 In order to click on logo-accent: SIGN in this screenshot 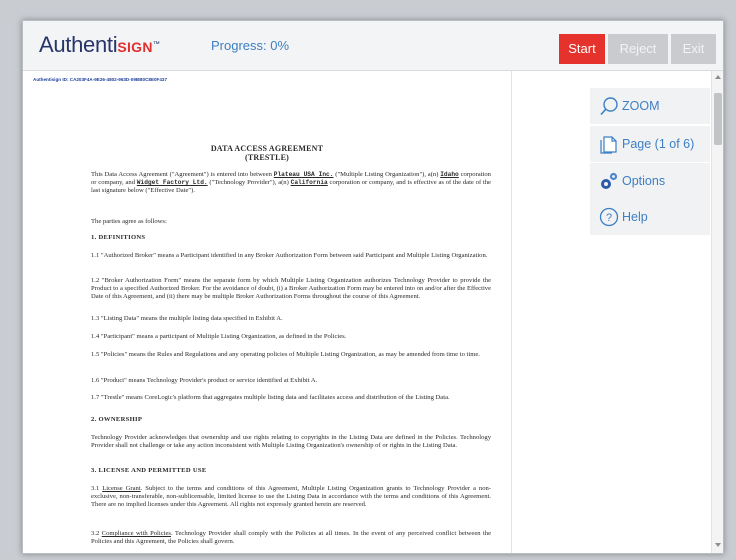, I will do `click(135, 47)`.